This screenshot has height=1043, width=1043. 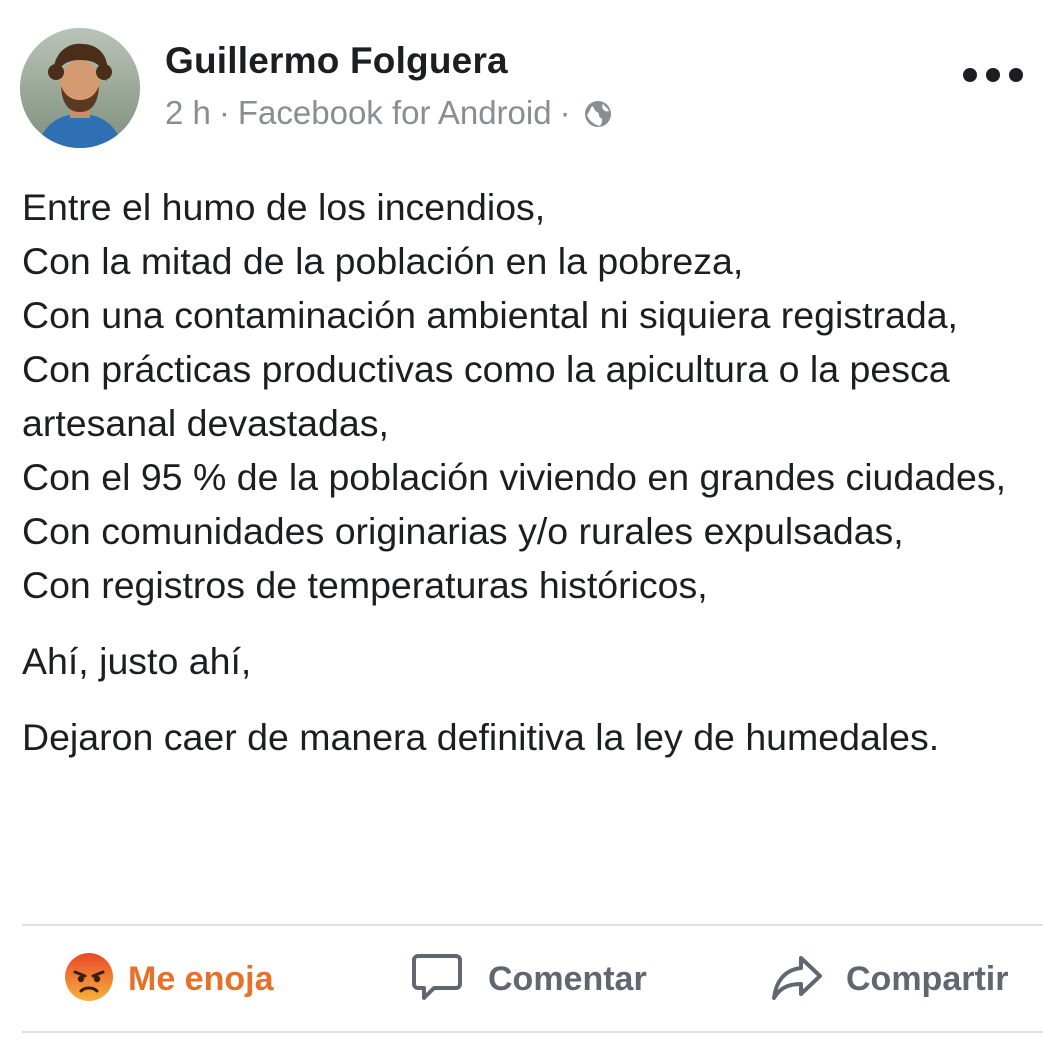 What do you see at coordinates (80, 88) in the screenshot?
I see `avatar` at bounding box center [80, 88].